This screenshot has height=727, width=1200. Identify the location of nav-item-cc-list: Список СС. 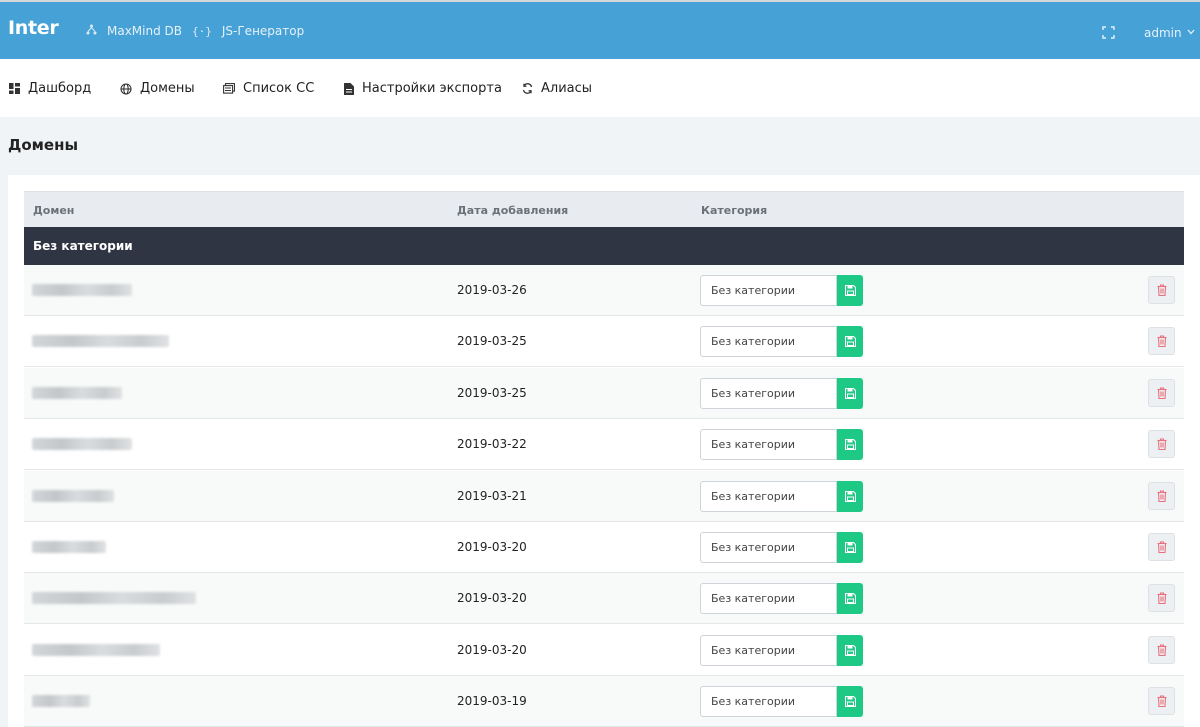
(268, 88).